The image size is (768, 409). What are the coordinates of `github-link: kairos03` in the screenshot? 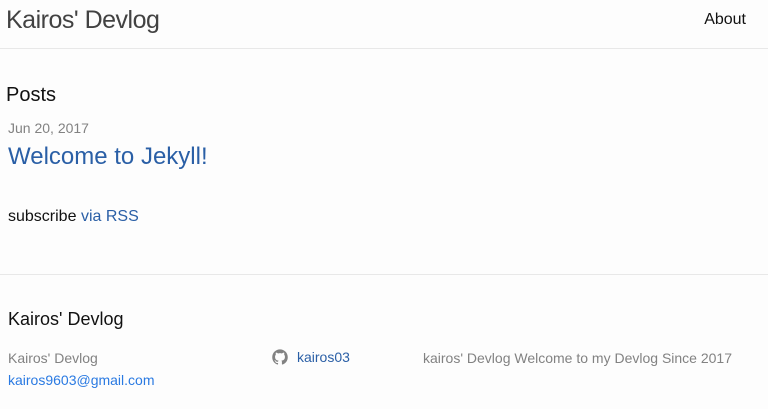 It's located at (311, 357).